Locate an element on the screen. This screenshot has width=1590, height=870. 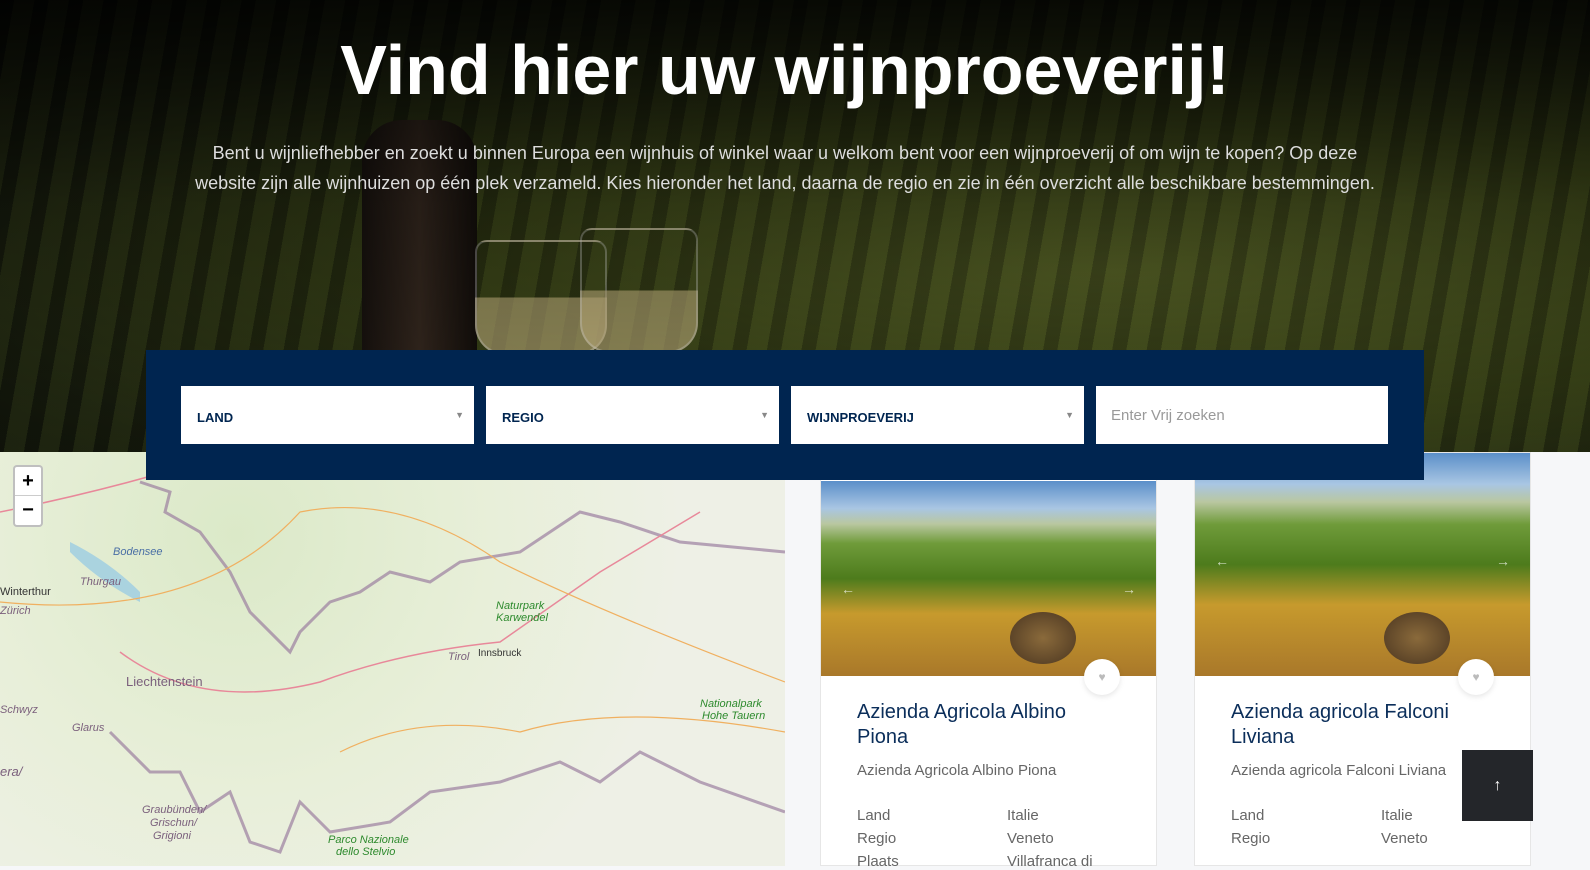
zoom-in-button: + is located at coordinates (28, 481).